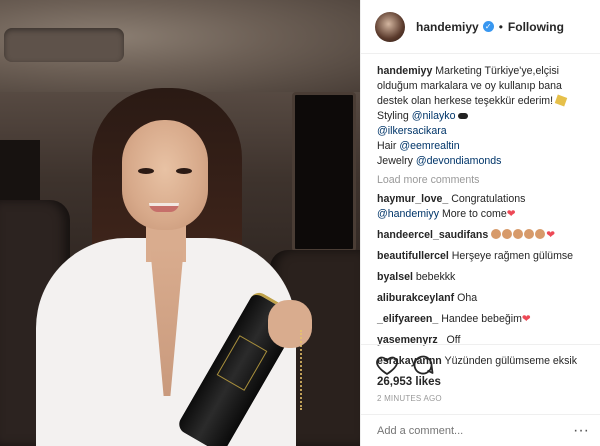 This screenshot has width=600, height=446. I want to click on ambient-lights, so click(330, 370).